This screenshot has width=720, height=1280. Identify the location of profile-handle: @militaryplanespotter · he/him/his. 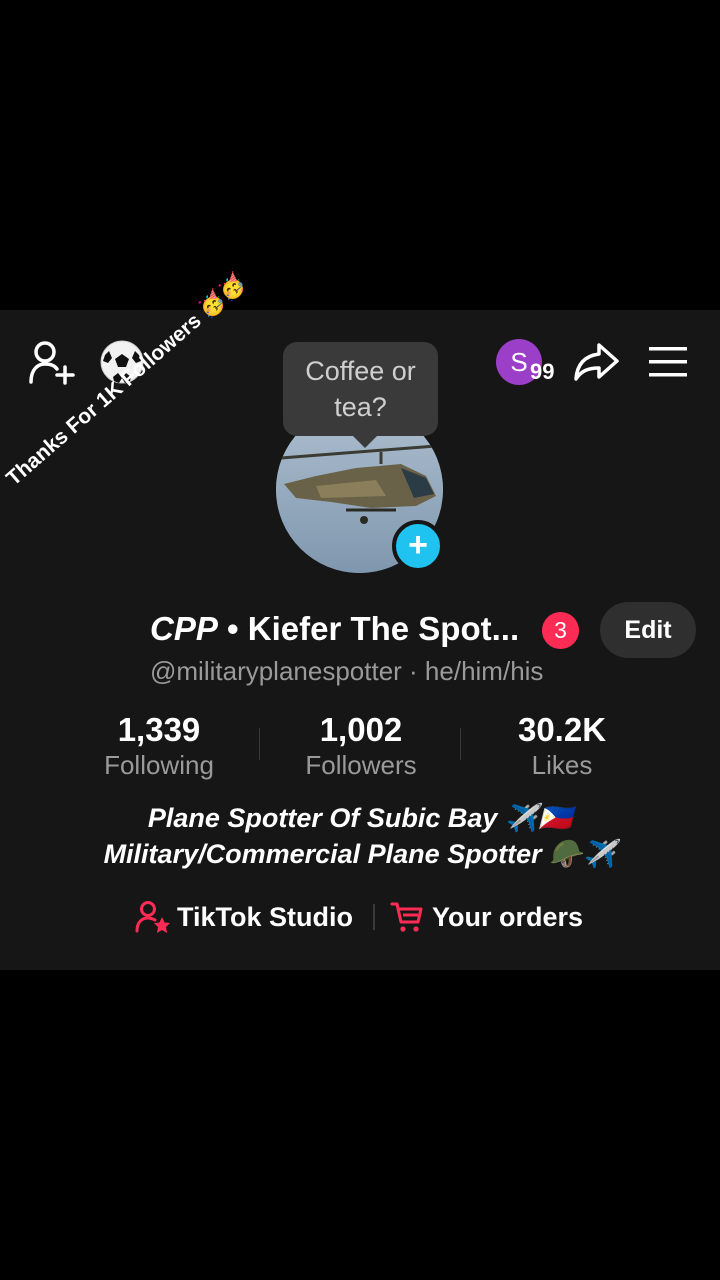
(347, 671).